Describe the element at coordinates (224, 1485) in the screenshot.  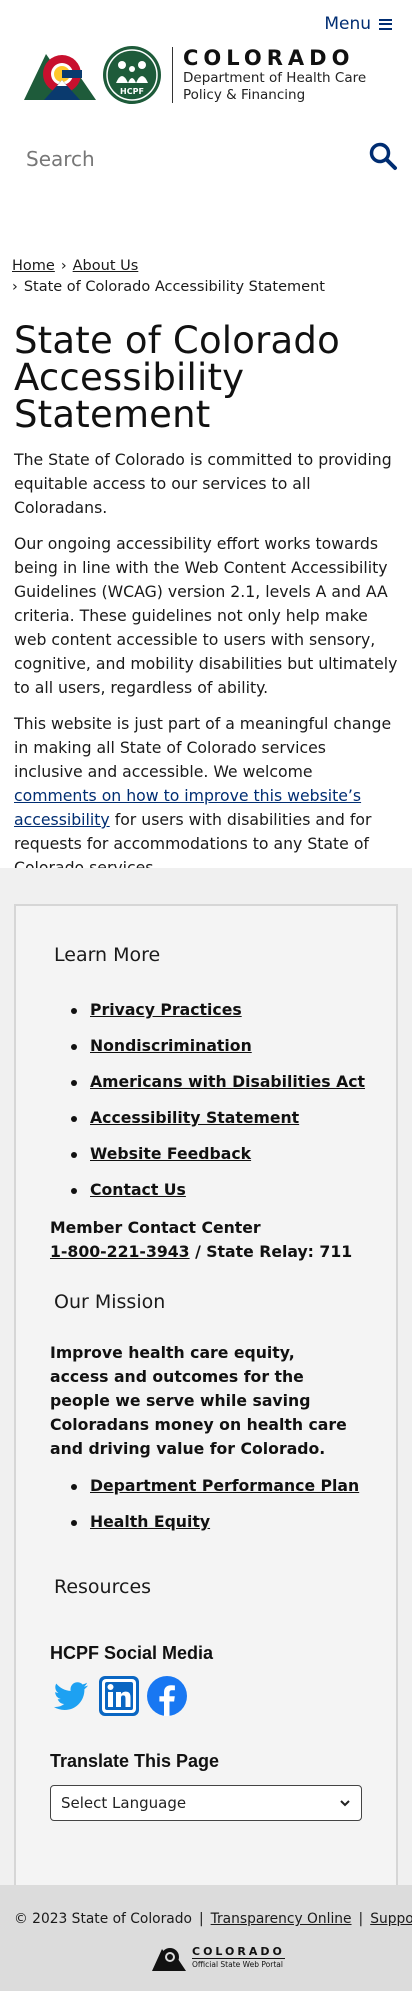
I see `performance-plan-link: Department Performance Plan` at that location.